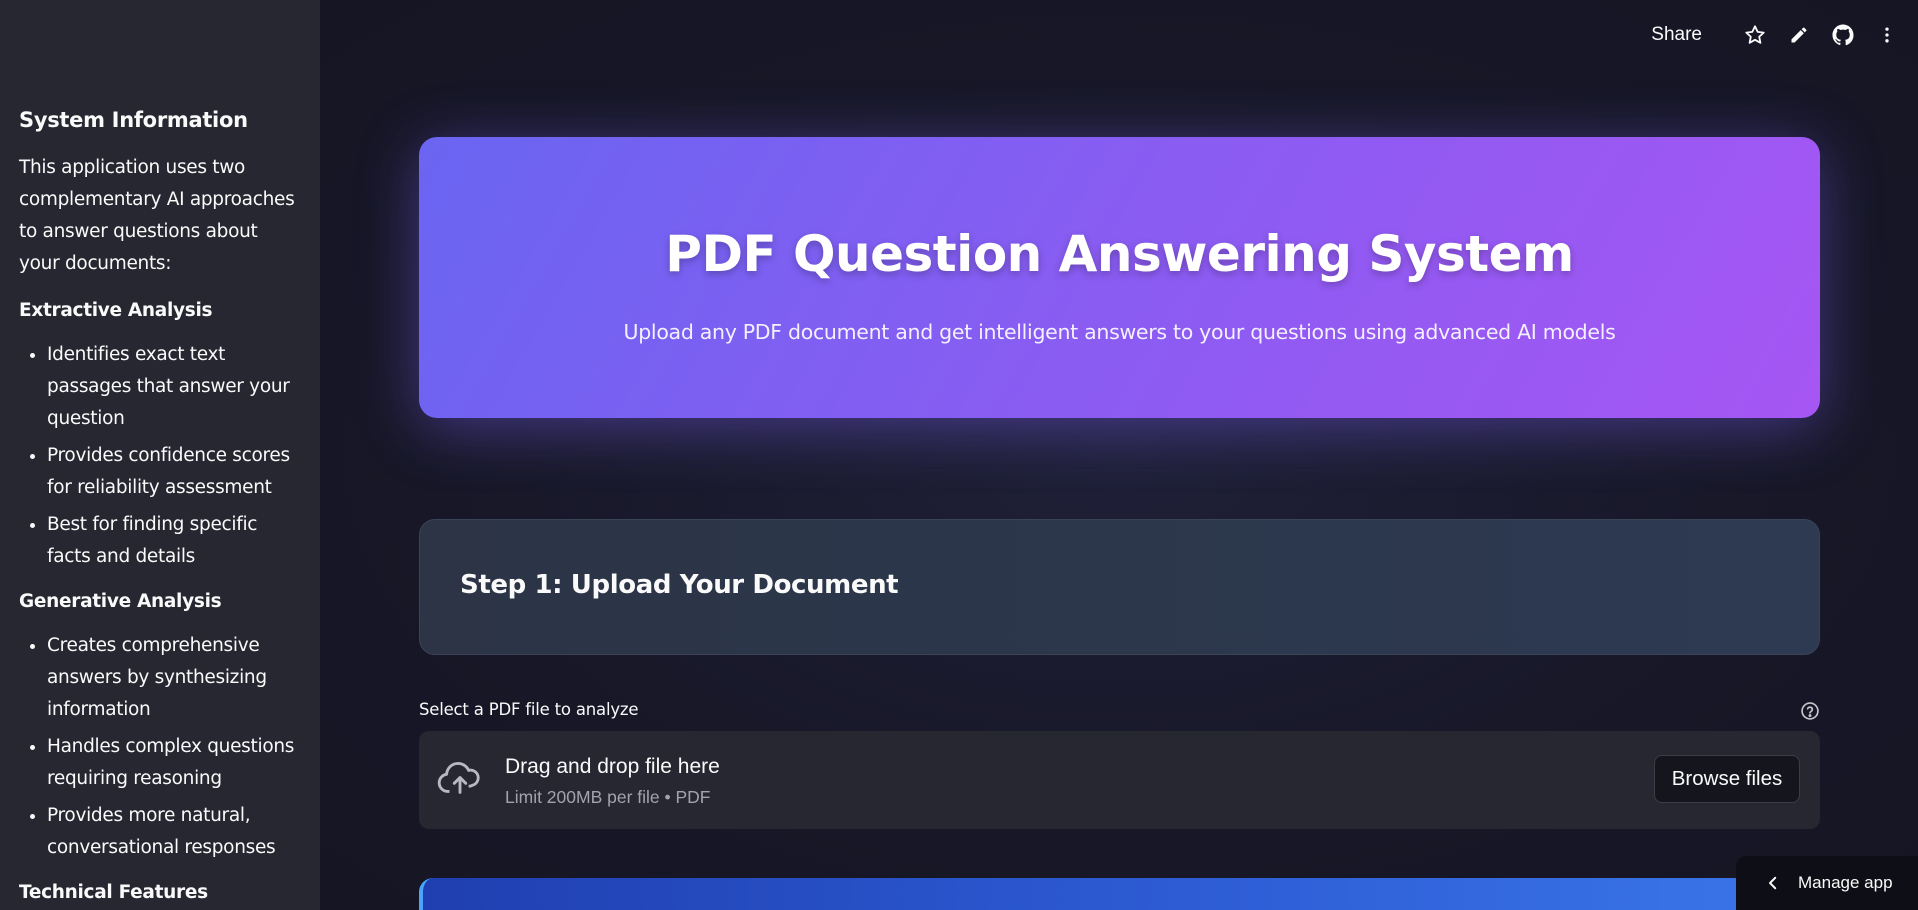 This screenshot has height=910, width=1918. I want to click on share-button: Share, so click(1676, 35).